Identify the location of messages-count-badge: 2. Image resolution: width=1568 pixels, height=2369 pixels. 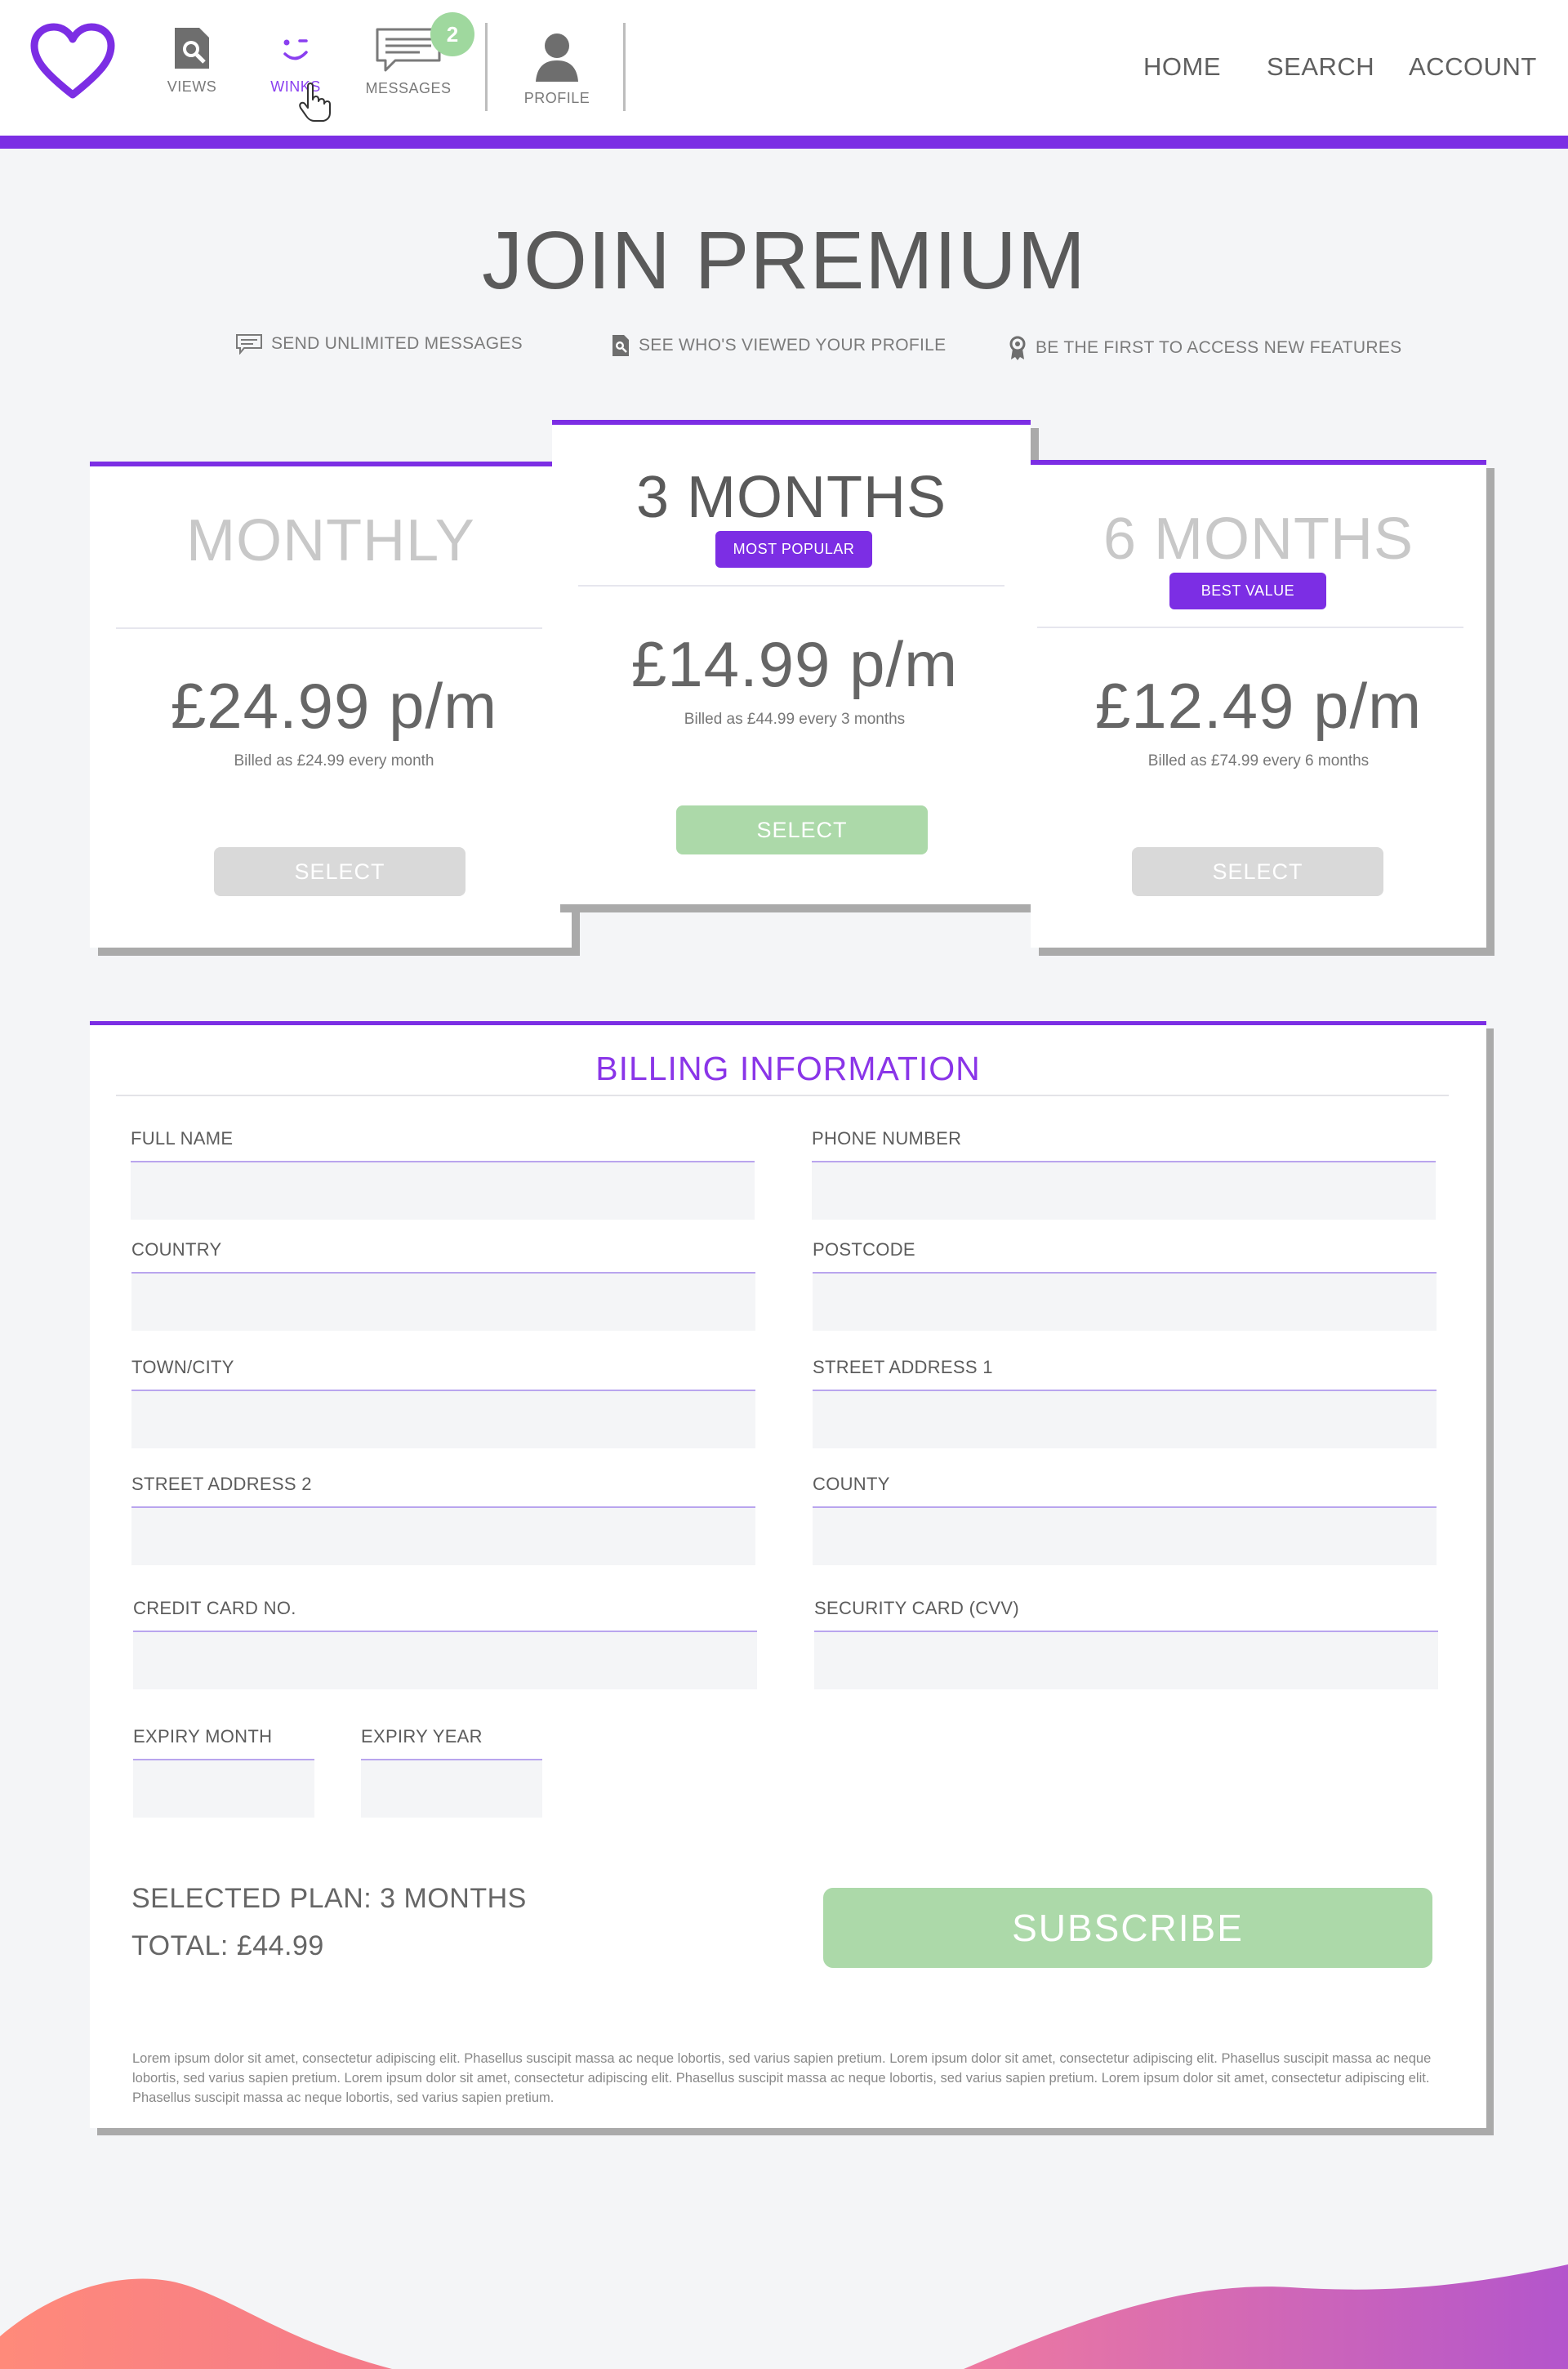
(452, 34).